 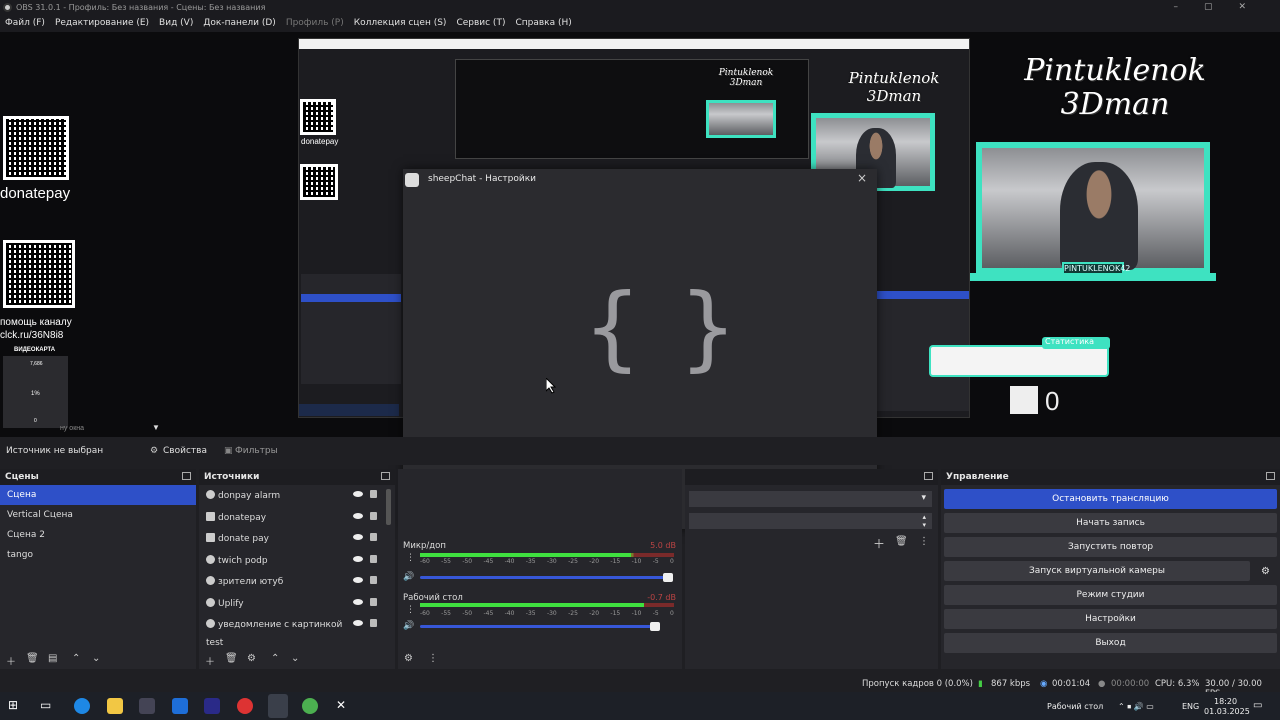 I want to click on sources-scrollbar, so click(x=388, y=507).